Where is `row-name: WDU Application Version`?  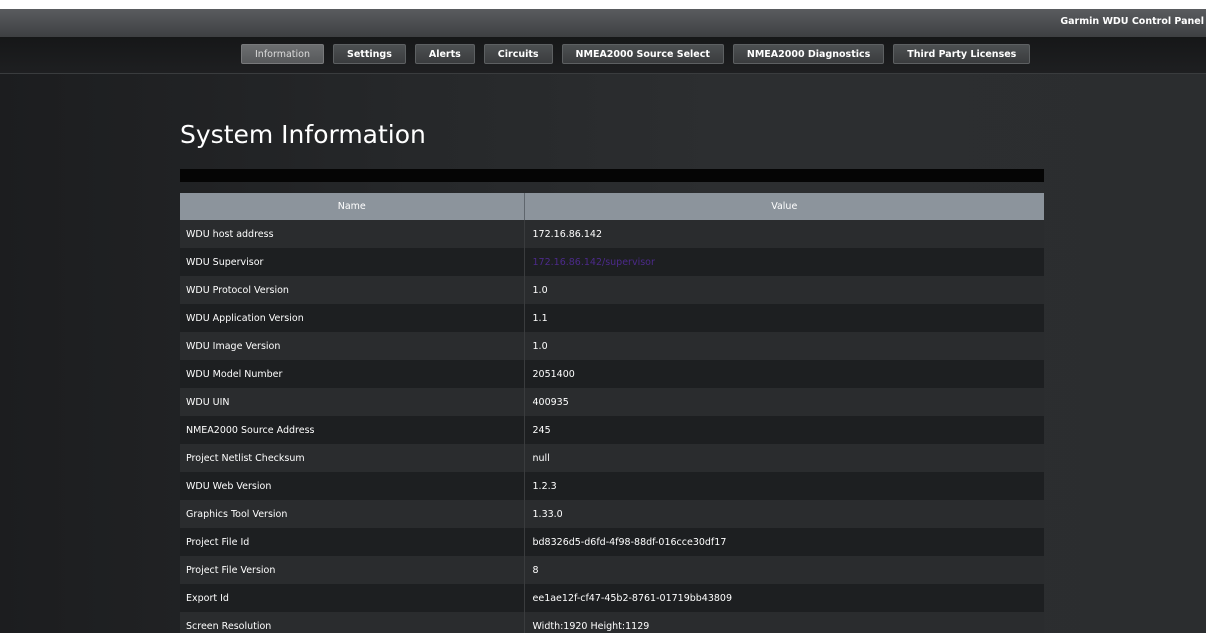 row-name: WDU Application Version is located at coordinates (352, 318).